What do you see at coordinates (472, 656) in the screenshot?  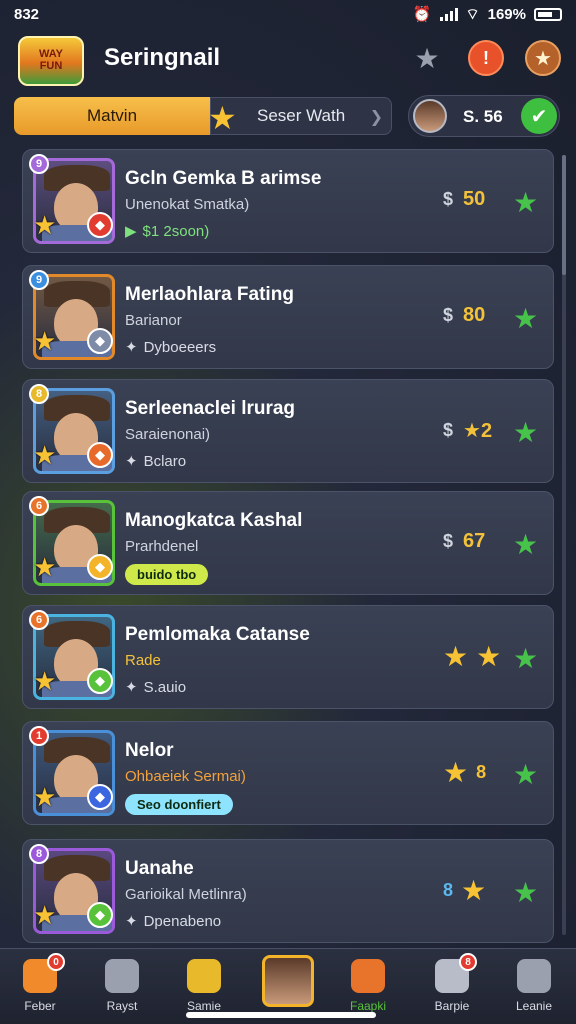 I see `rating-stars: ★ ★` at bounding box center [472, 656].